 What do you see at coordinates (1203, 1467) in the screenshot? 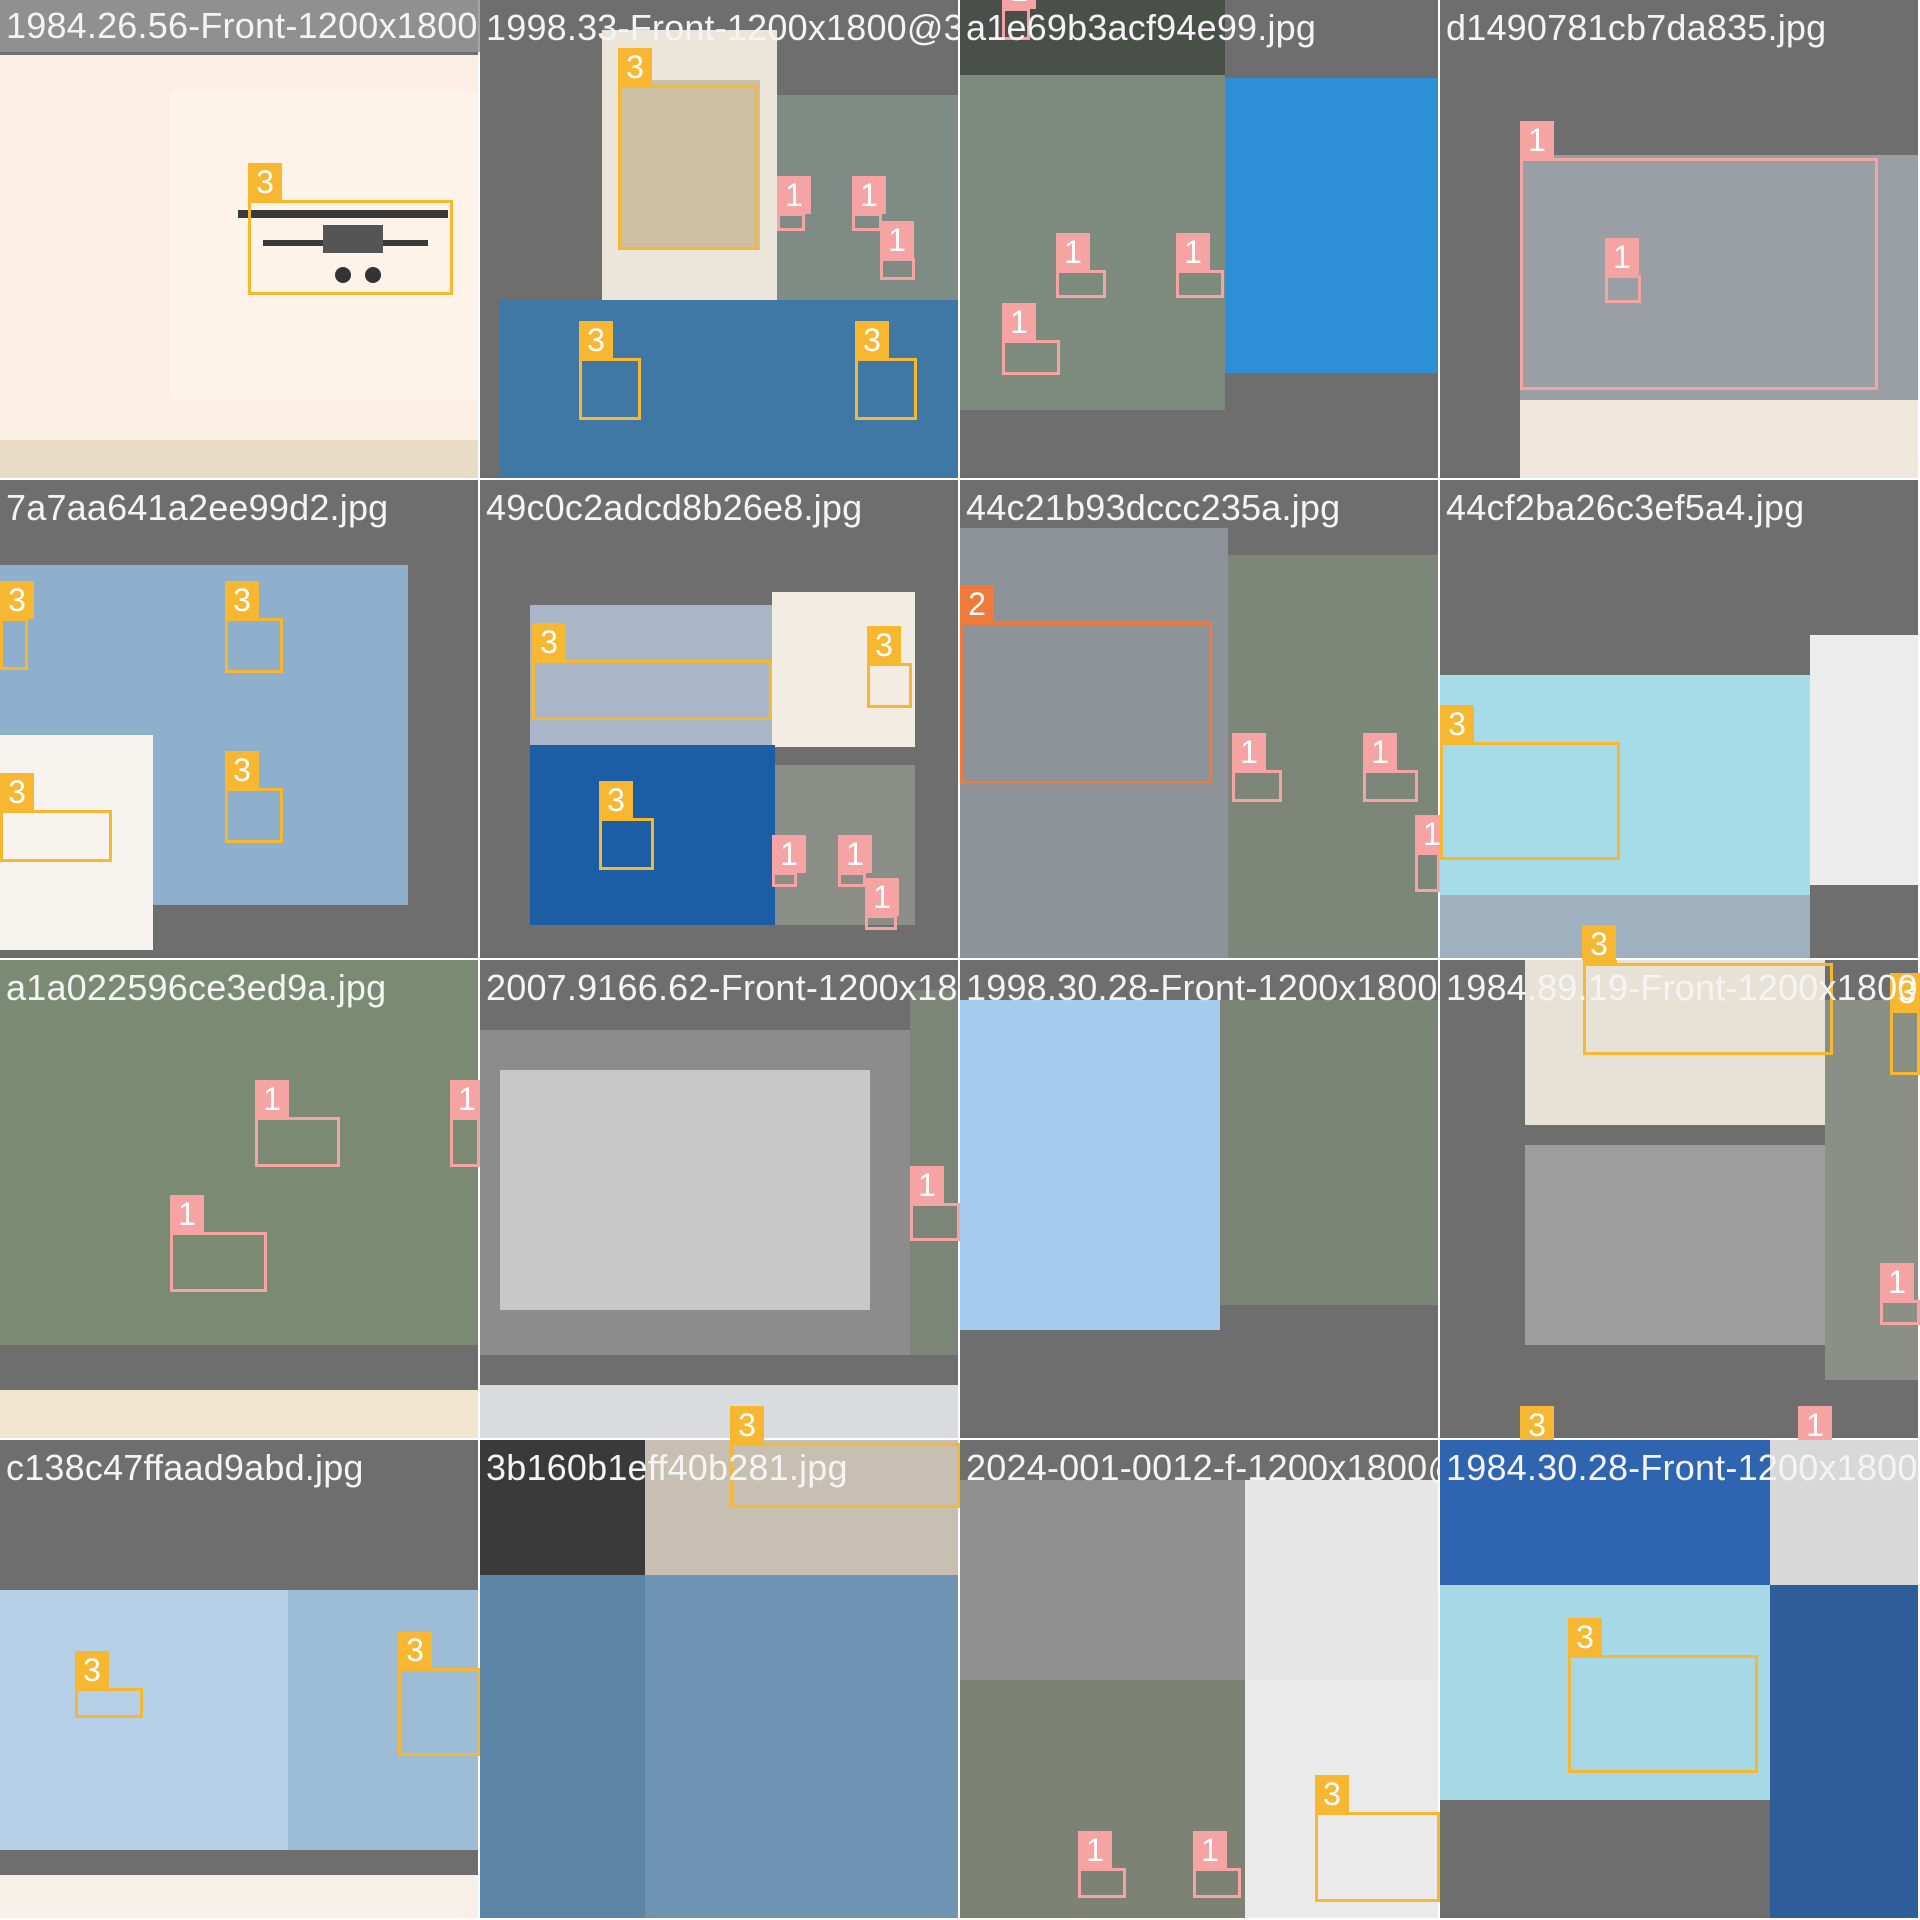
I see `tile-filename: 2024-001-0012-f-1200x1800@300dpi.png` at bounding box center [1203, 1467].